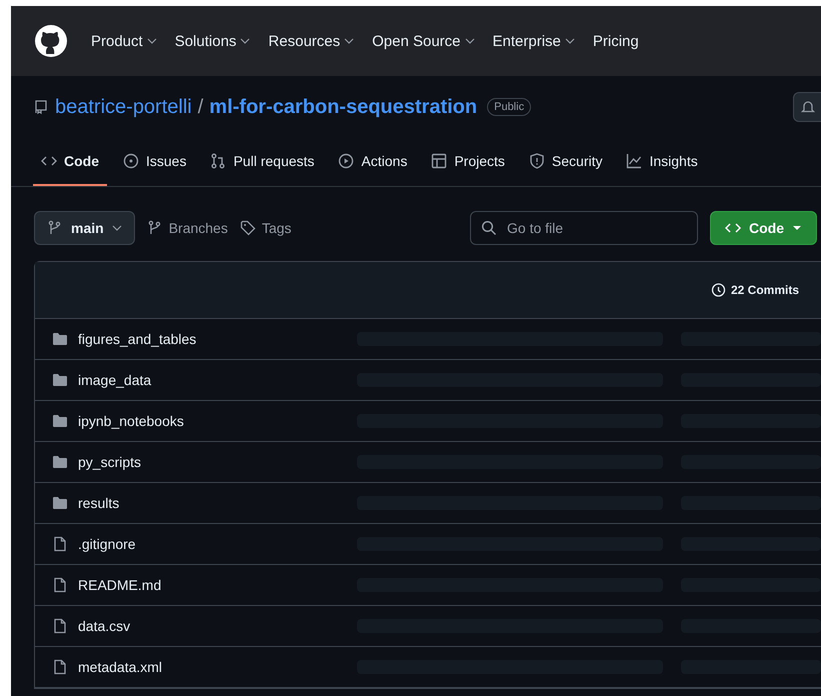  What do you see at coordinates (154, 162) in the screenshot?
I see `repo-tab: Issues` at bounding box center [154, 162].